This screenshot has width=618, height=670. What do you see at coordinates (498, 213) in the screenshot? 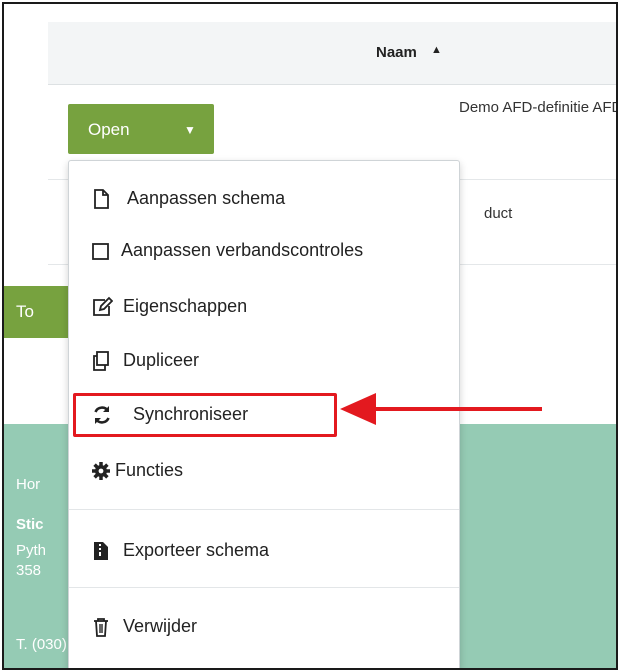
I see `row-name: duct` at bounding box center [498, 213].